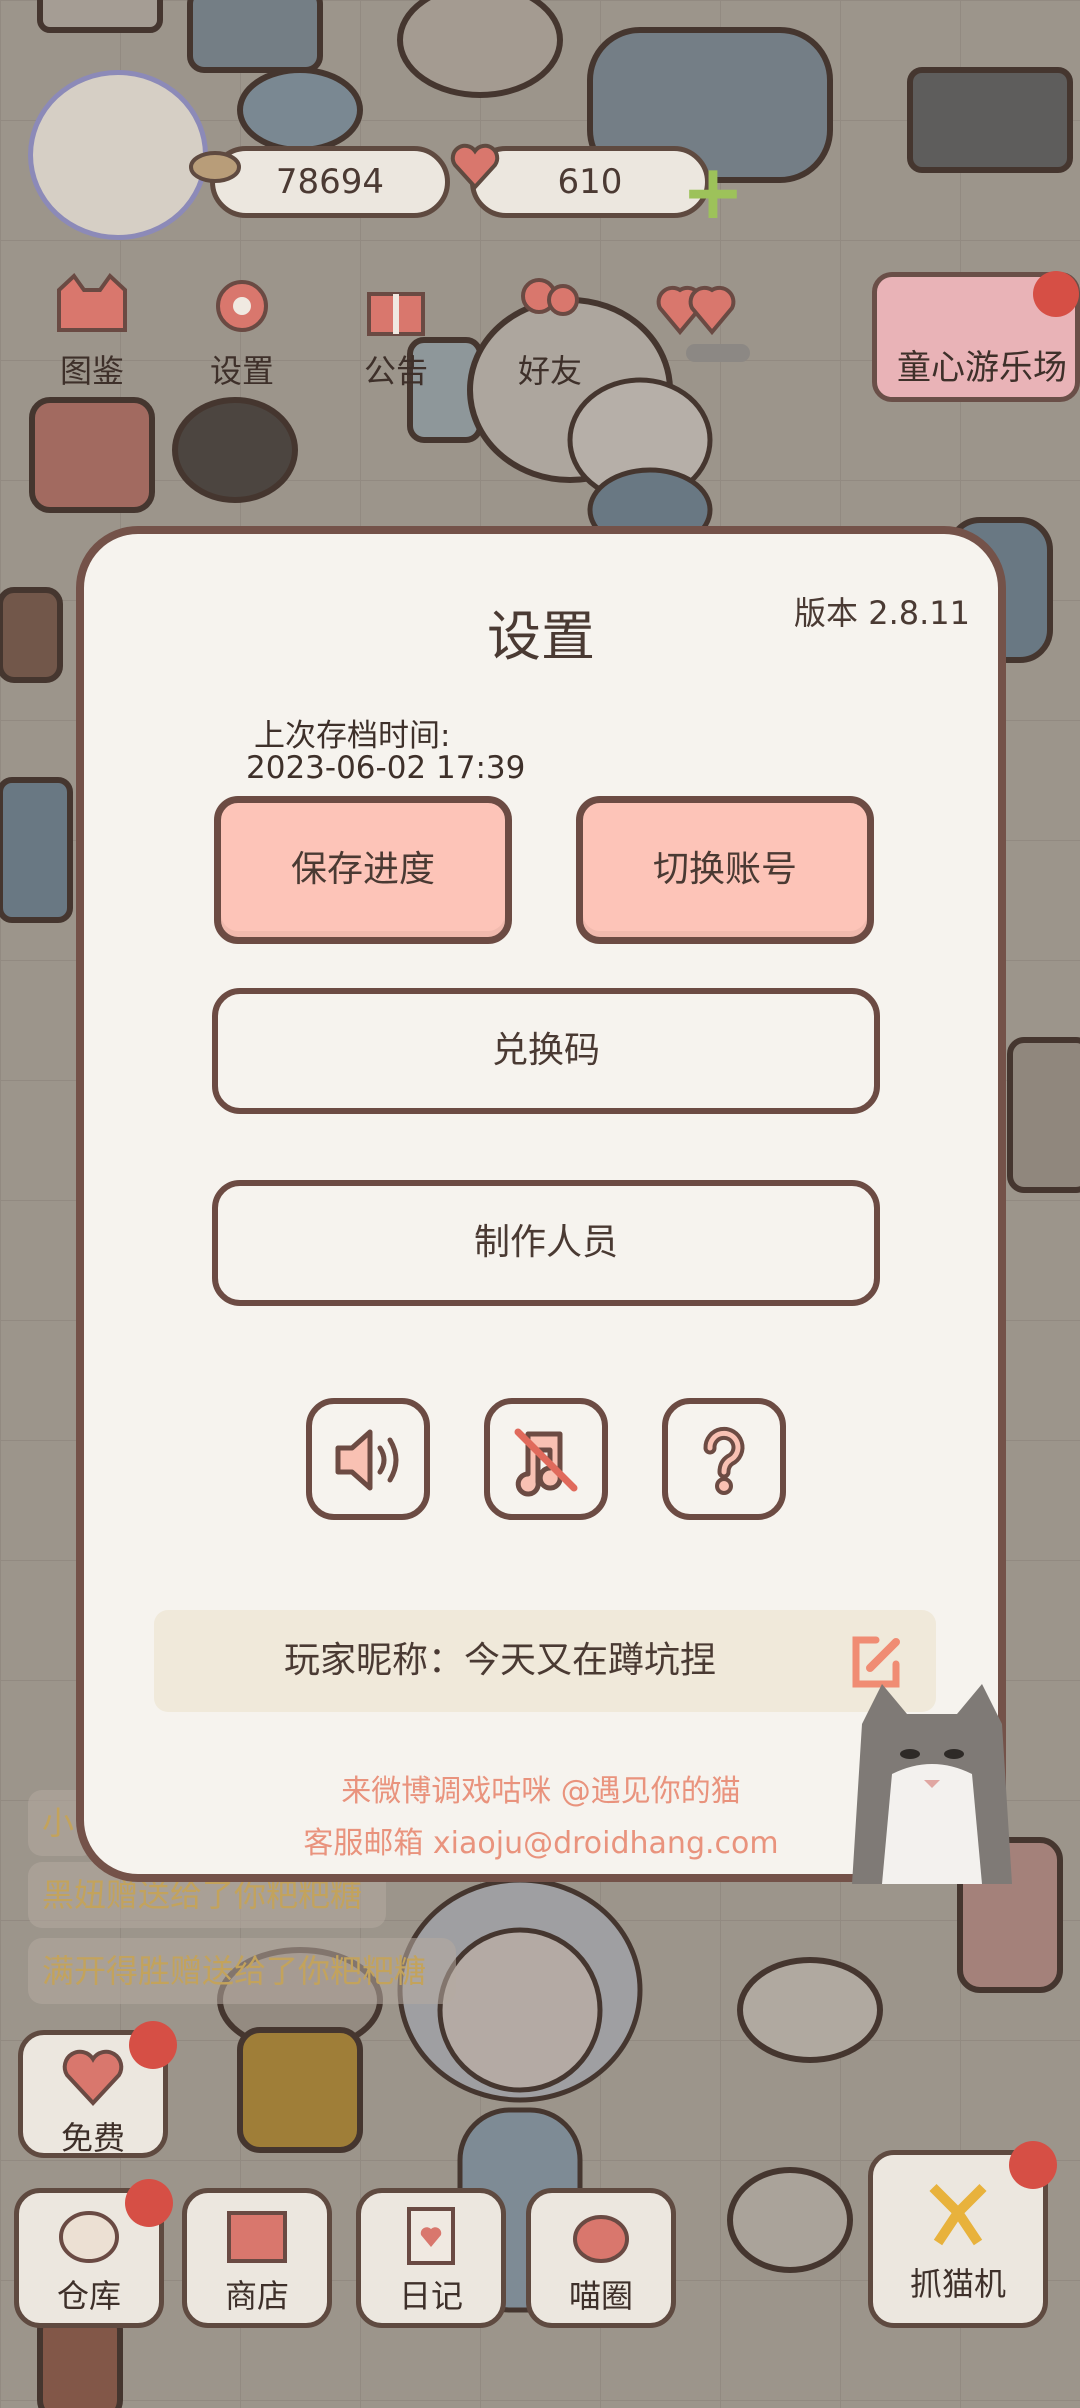  I want to click on menu-collection: 图鉴, so click(92, 331).